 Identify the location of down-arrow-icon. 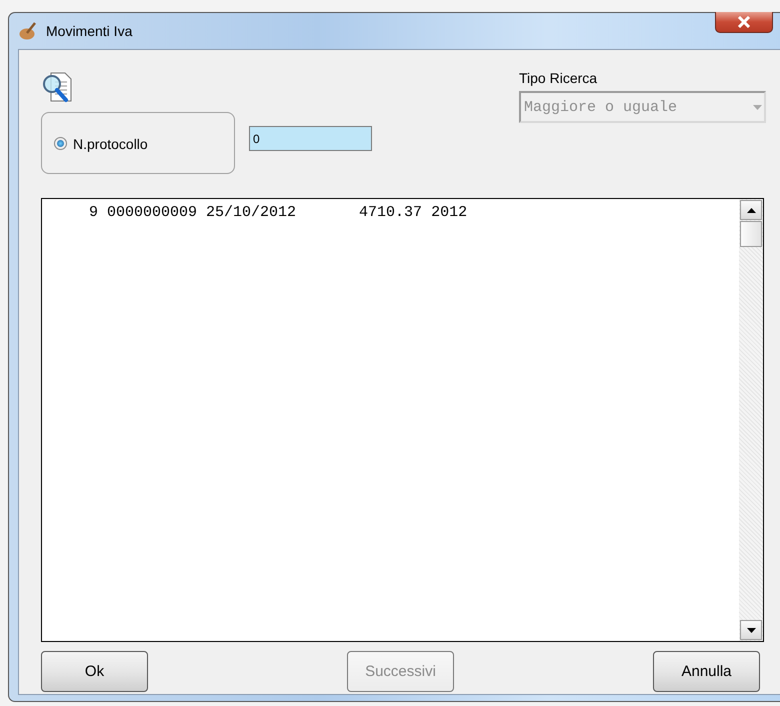
(751, 630).